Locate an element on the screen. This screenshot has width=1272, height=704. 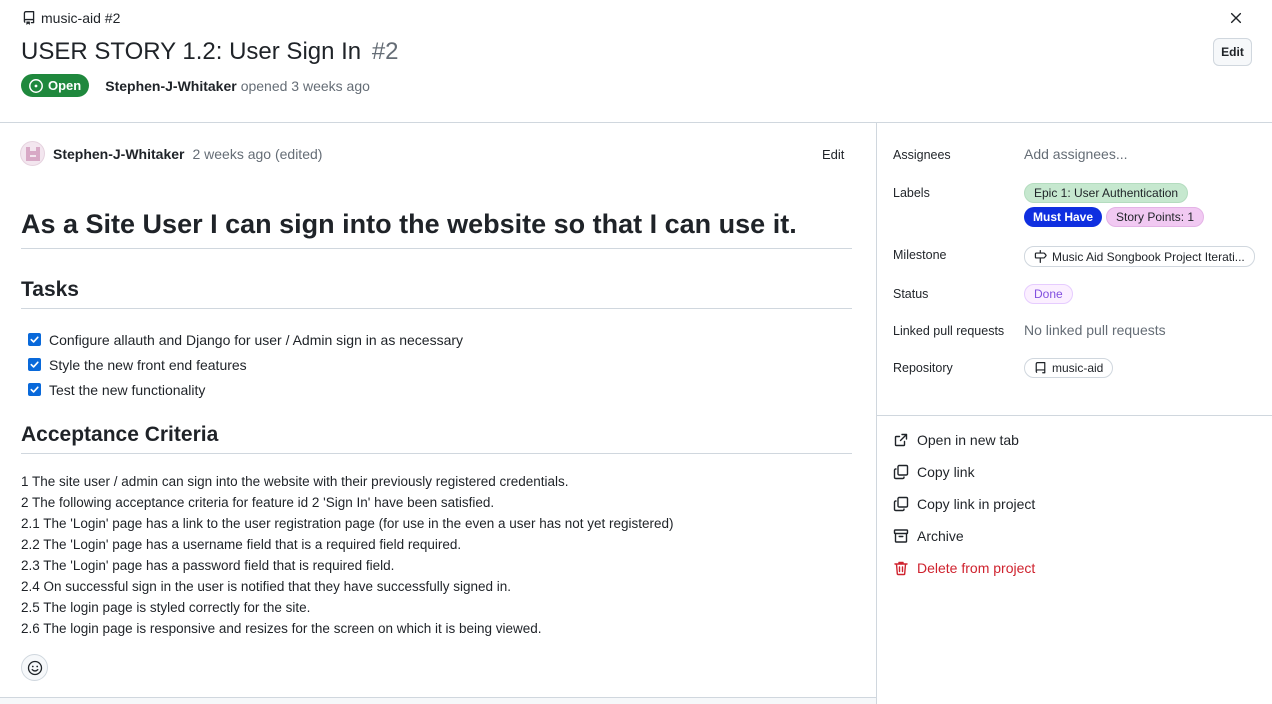
edit-comment-button: Edit is located at coordinates (833, 154).